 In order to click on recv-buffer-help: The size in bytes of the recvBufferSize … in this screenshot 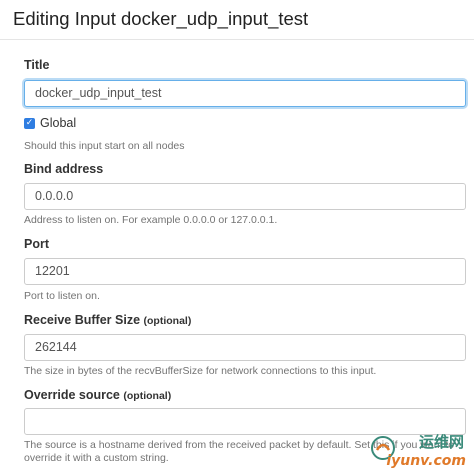, I will do `click(200, 371)`.